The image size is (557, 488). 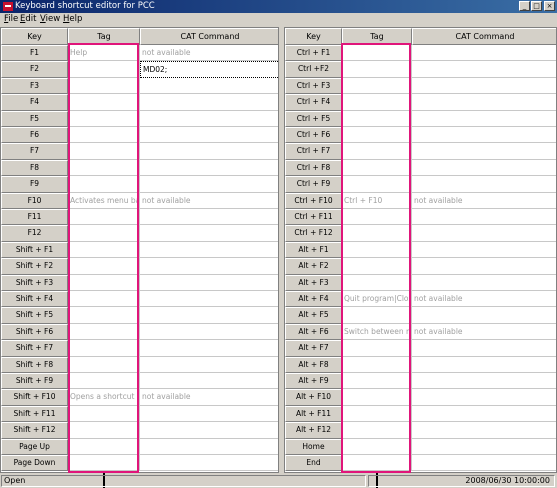 What do you see at coordinates (34, 282) in the screenshot?
I see `key-cell: Shift + F3` at bounding box center [34, 282].